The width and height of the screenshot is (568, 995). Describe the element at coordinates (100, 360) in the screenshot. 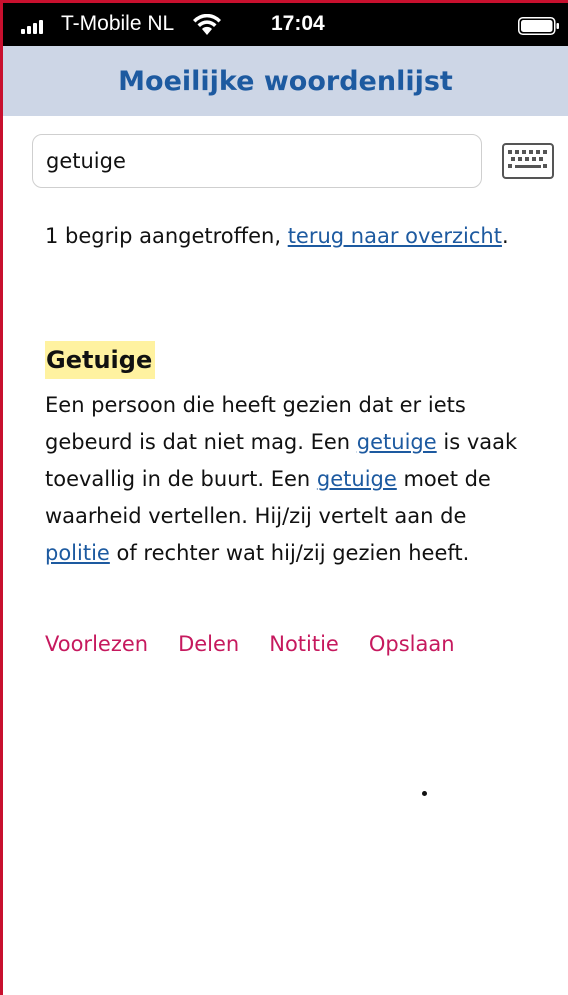

I see `term-heading: Getuige` at that location.